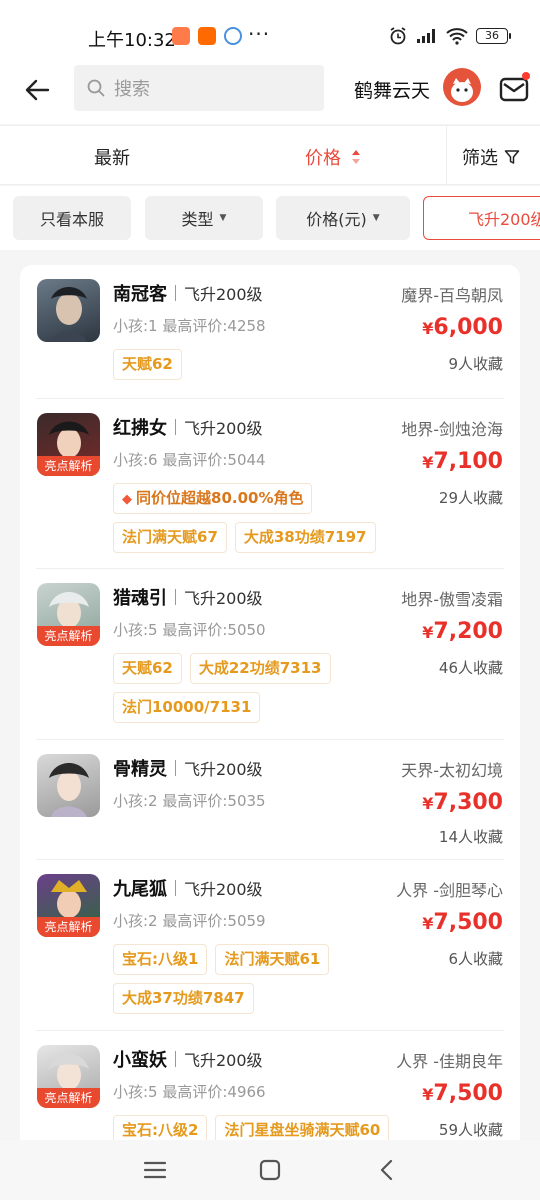 Image resolution: width=540 pixels, height=1200 pixels. I want to click on name-row: 九尾狐 飞升200级, so click(188, 888).